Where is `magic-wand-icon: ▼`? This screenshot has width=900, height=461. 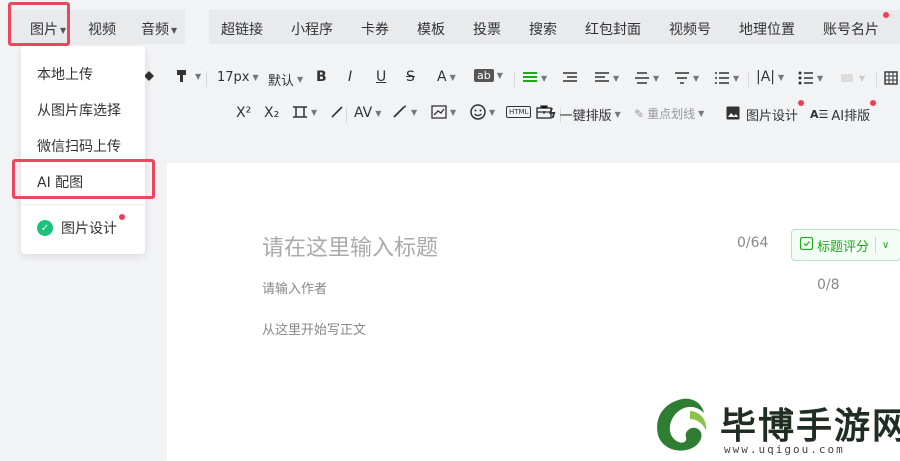
magic-wand-icon: ▼ is located at coordinates (404, 112).